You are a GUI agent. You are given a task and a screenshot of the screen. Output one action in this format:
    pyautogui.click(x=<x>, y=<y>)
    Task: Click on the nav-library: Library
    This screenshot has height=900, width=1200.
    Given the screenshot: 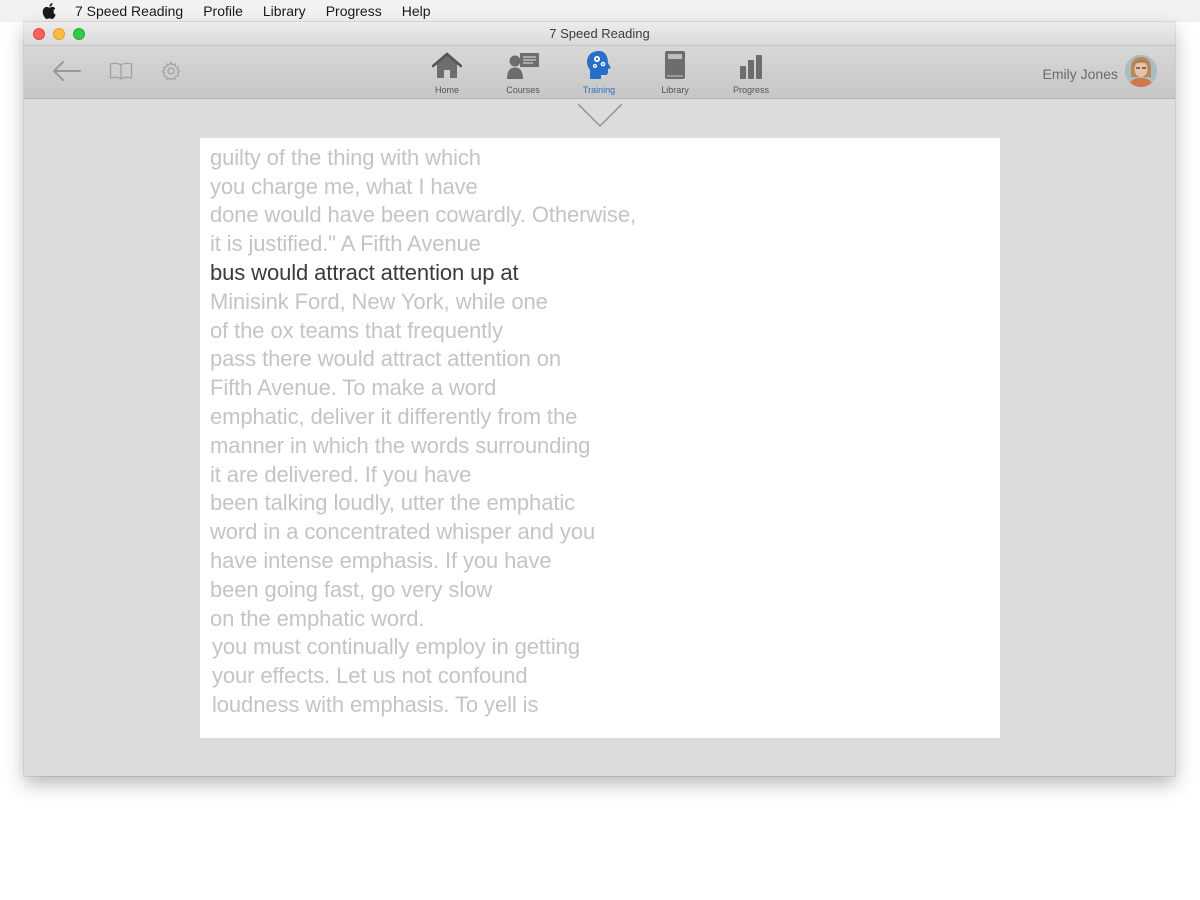 What is the action you would take?
    pyautogui.click(x=675, y=73)
    